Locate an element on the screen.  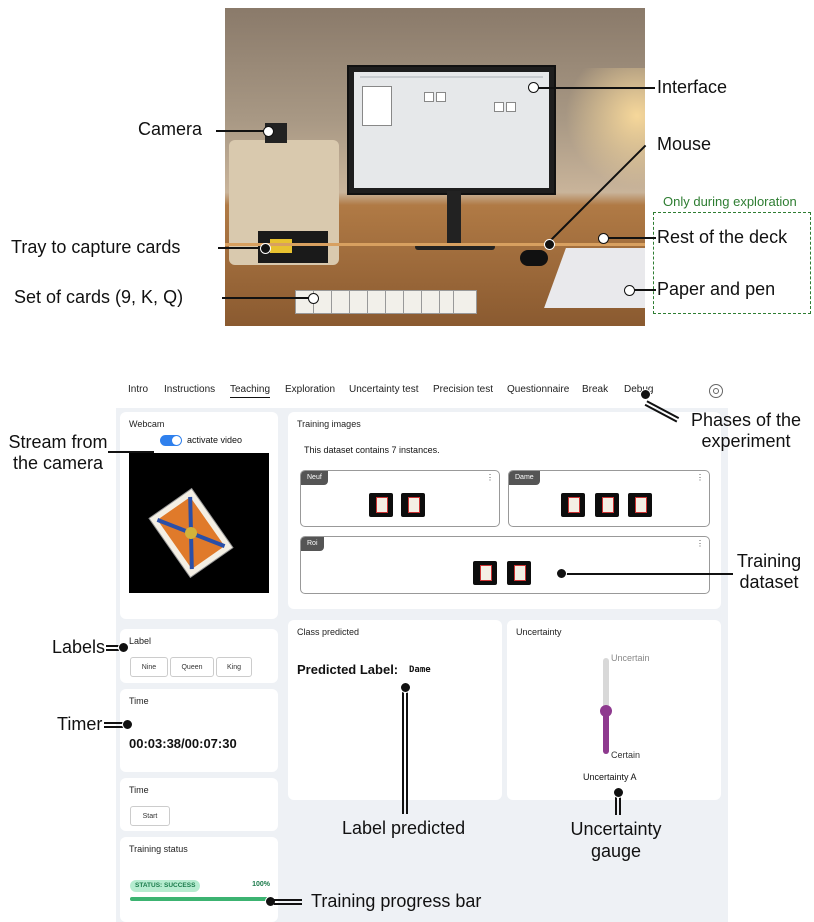
webcam-stream is located at coordinates (199, 523).